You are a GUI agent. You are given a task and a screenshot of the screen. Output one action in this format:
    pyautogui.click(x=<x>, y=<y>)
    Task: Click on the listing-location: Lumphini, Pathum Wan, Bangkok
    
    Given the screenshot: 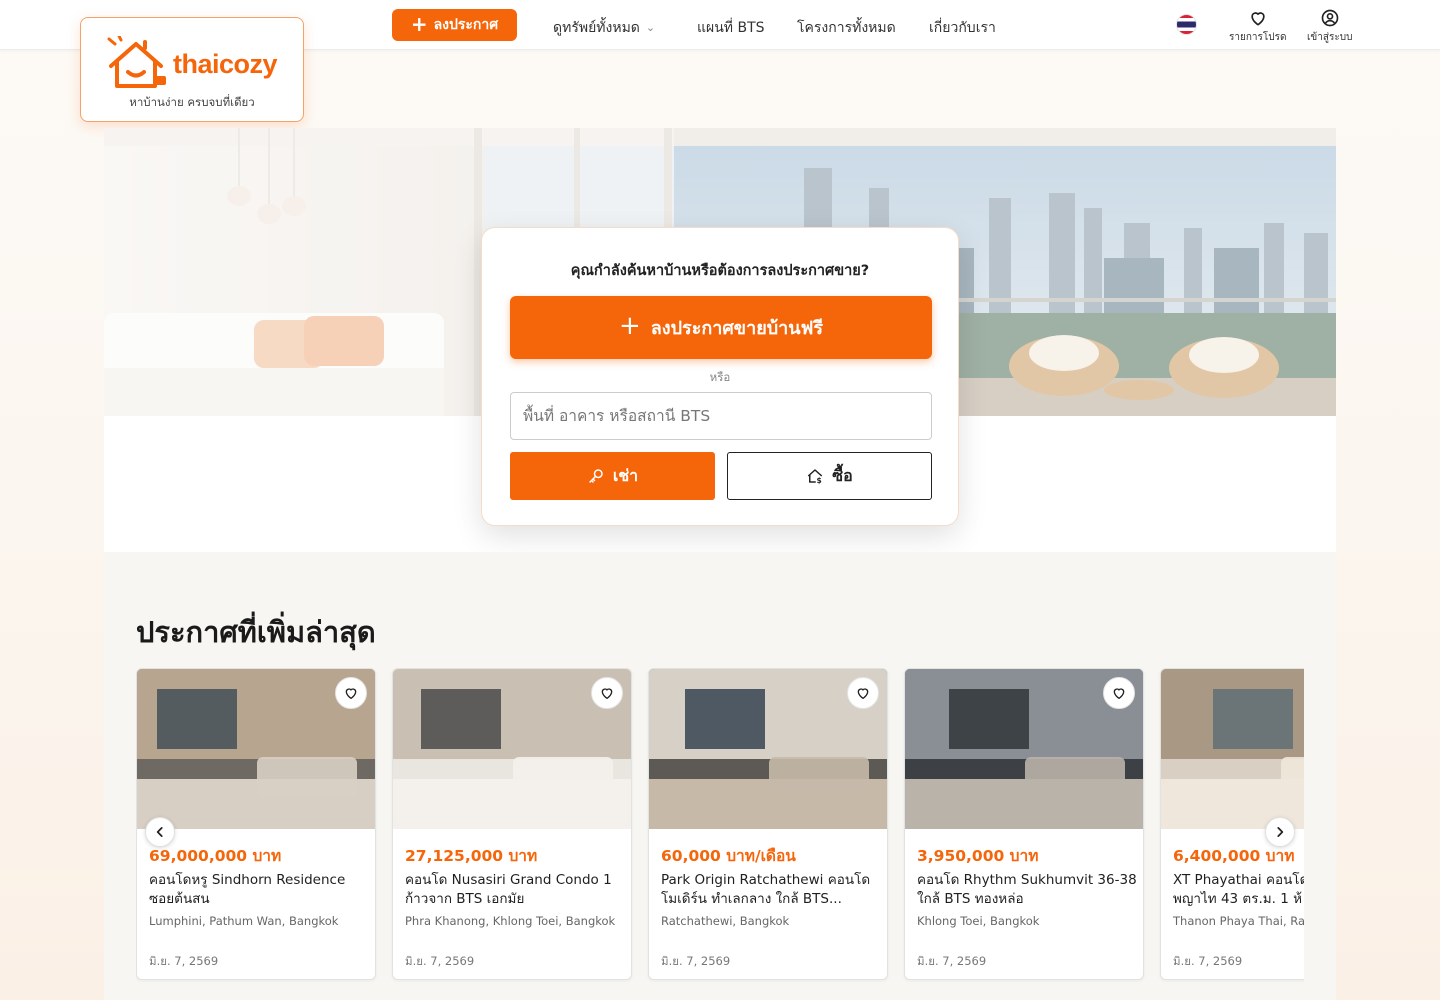 What is the action you would take?
    pyautogui.click(x=244, y=921)
    